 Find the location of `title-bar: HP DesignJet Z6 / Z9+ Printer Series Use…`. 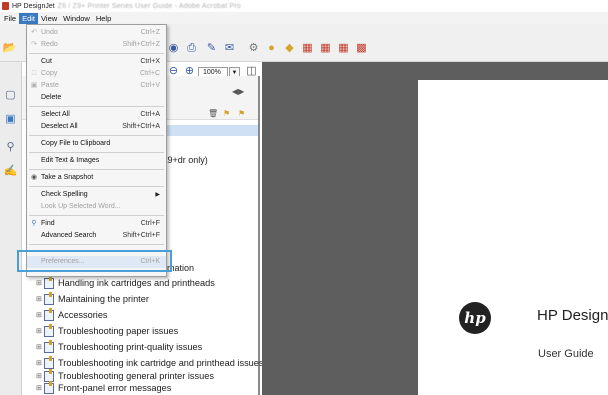

title-bar: HP DesignJet Z6 / Z9+ Printer Series Use… is located at coordinates (304, 6).